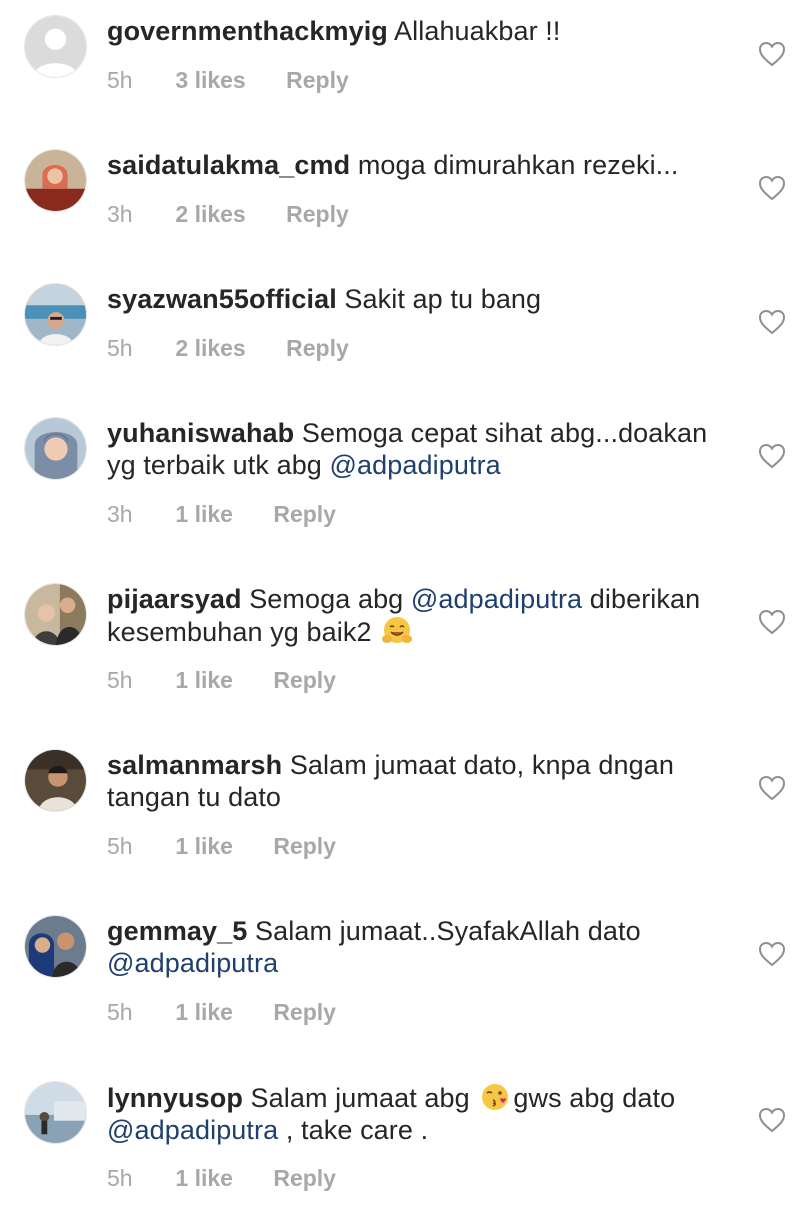 This screenshot has width=811, height=1207. I want to click on comment-username: syazwan55official, so click(222, 299).